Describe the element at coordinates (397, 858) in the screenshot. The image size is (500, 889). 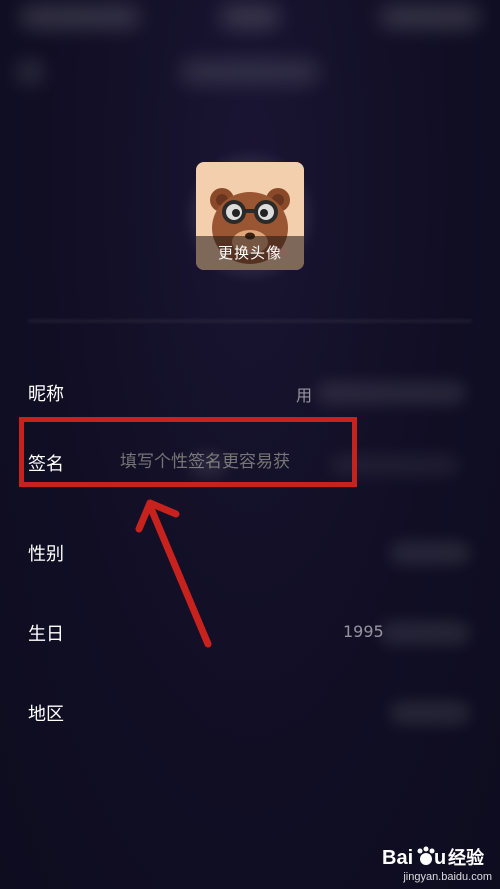
I see `svg-text: Bai` at that location.